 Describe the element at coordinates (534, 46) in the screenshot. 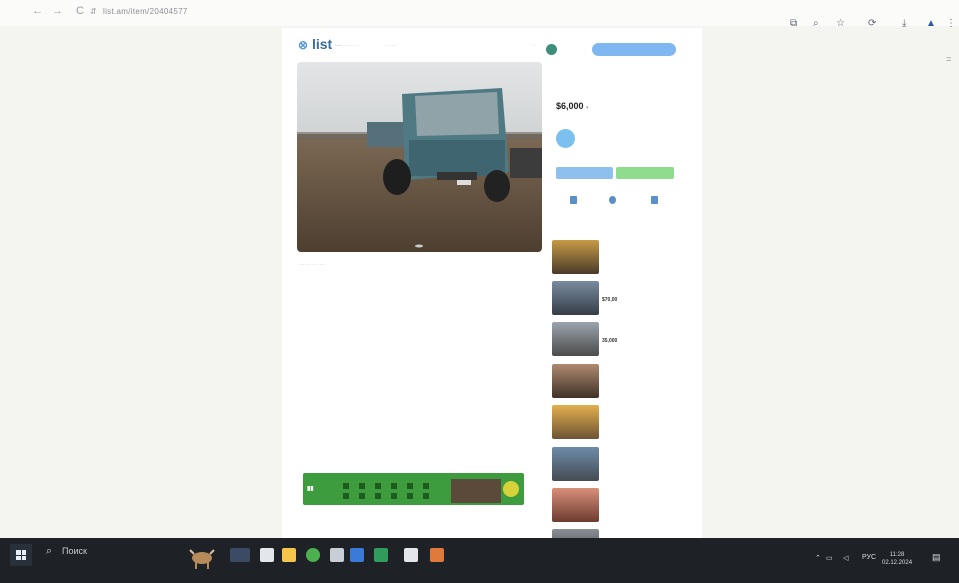

I see `notification-icon: ◦` at that location.